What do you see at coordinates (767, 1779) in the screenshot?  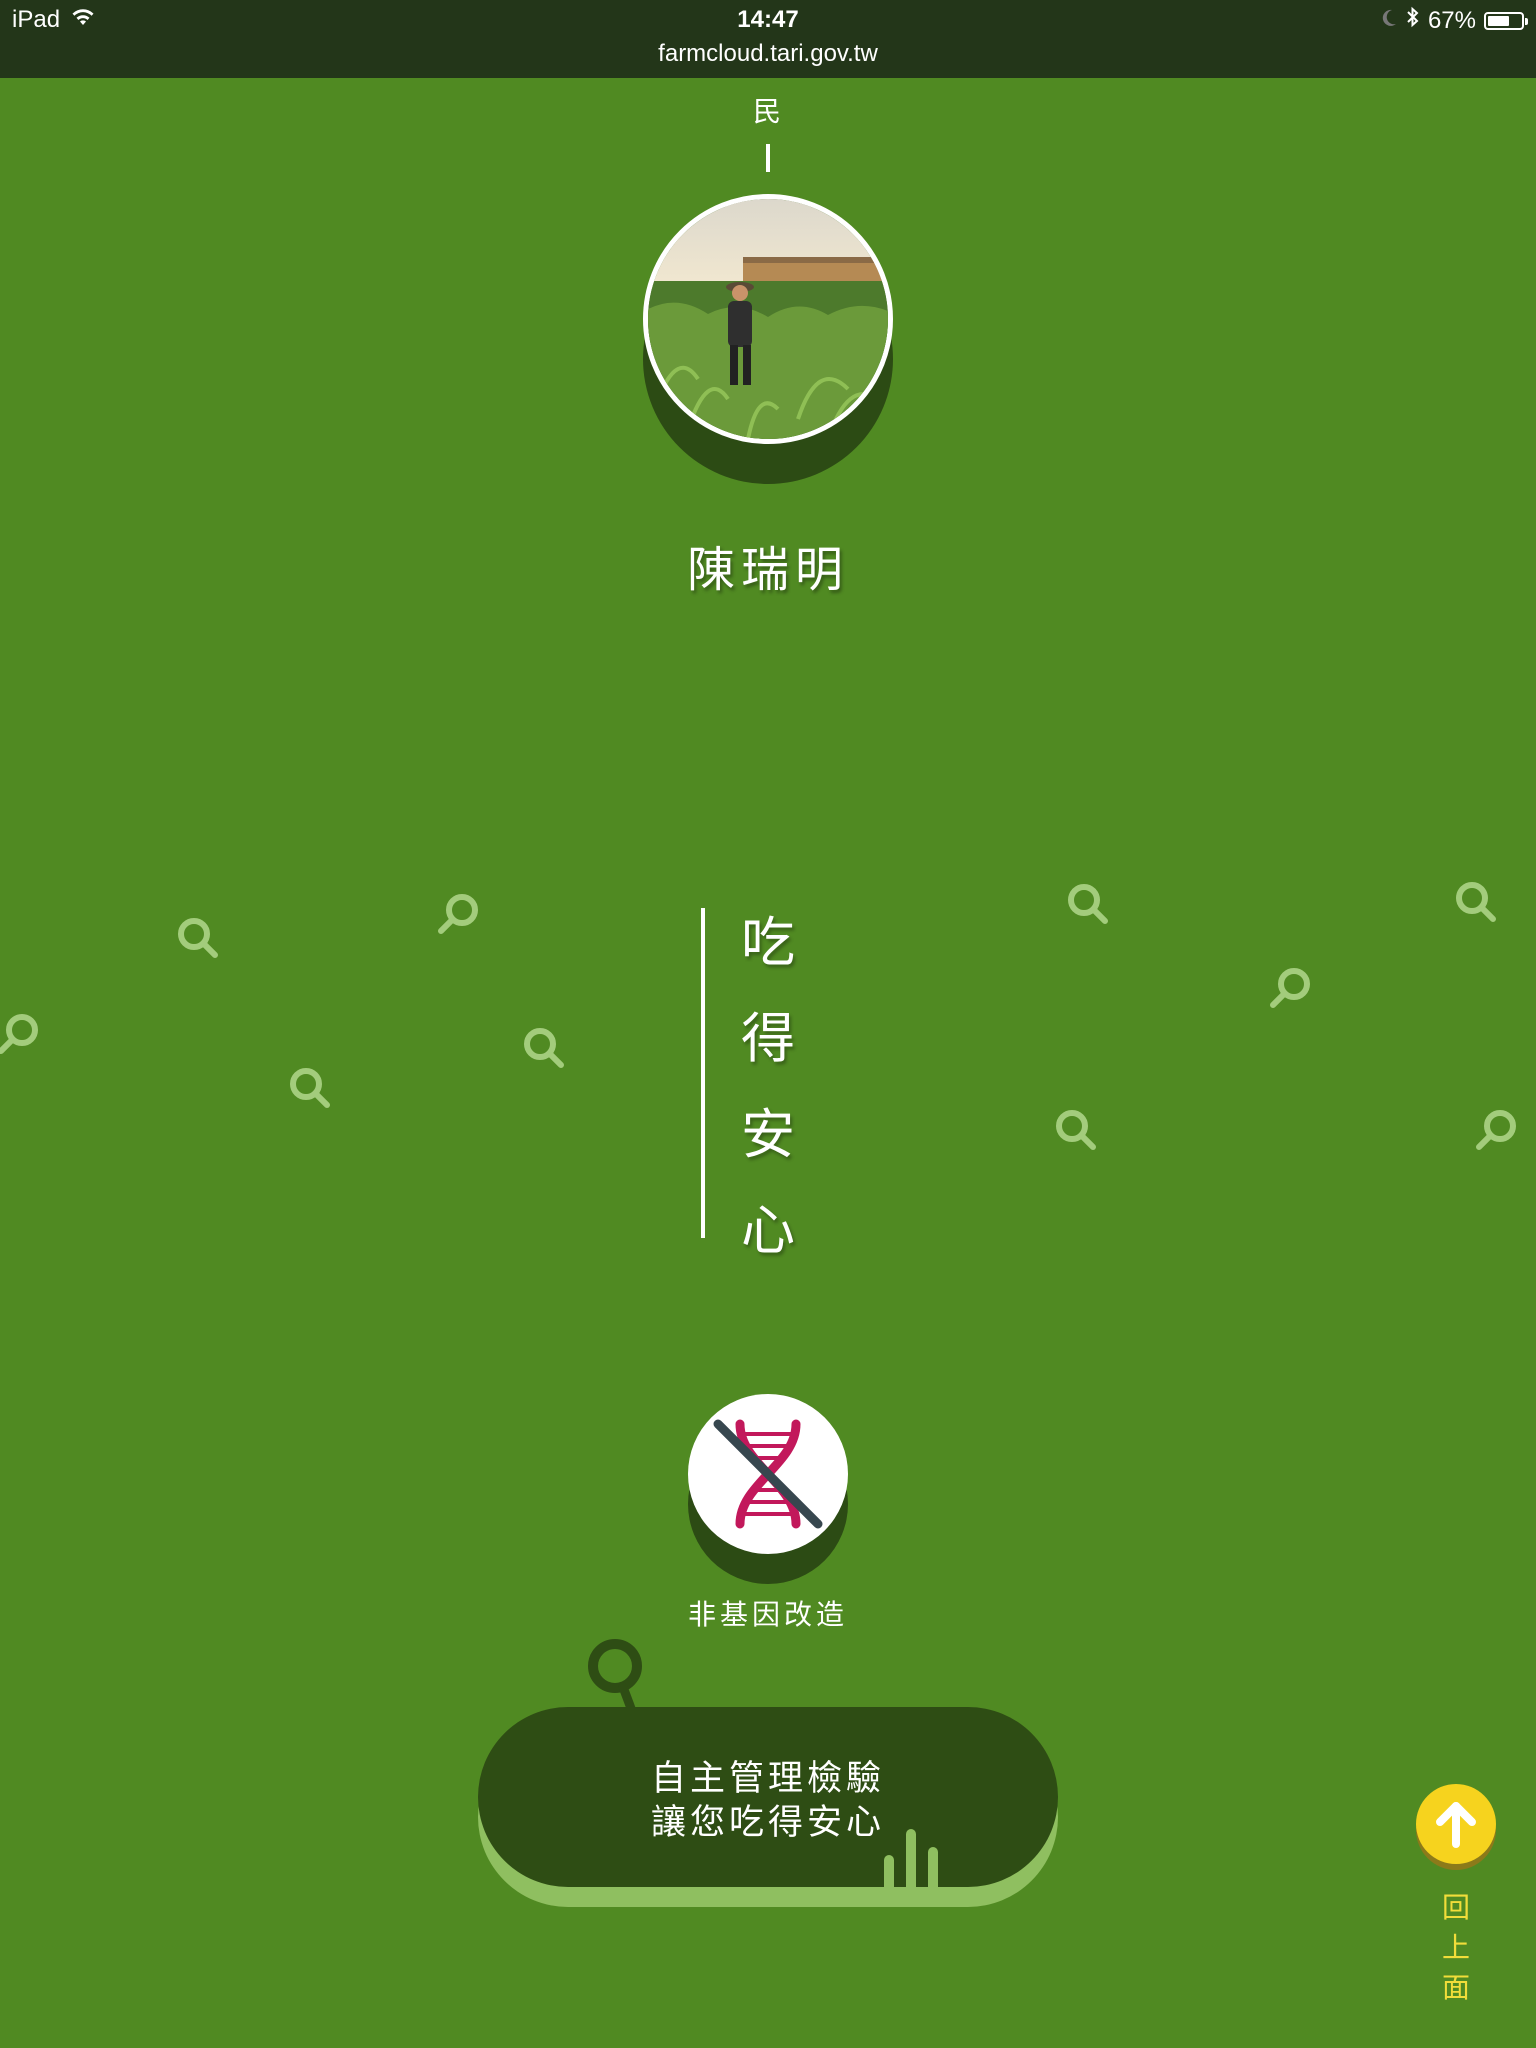 I see `callout-line-1: 自主管理檢驗` at bounding box center [767, 1779].